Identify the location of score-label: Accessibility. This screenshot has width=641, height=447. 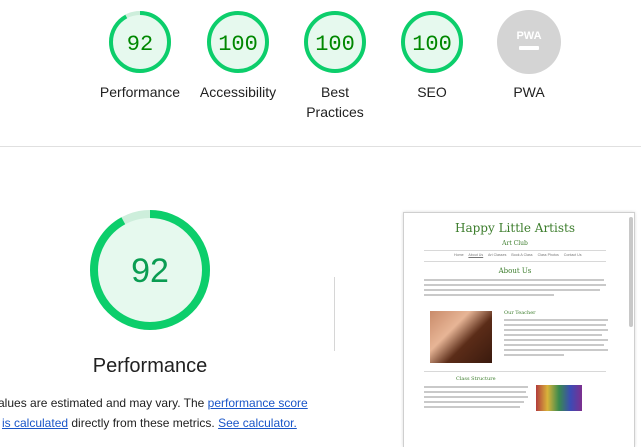
(238, 92).